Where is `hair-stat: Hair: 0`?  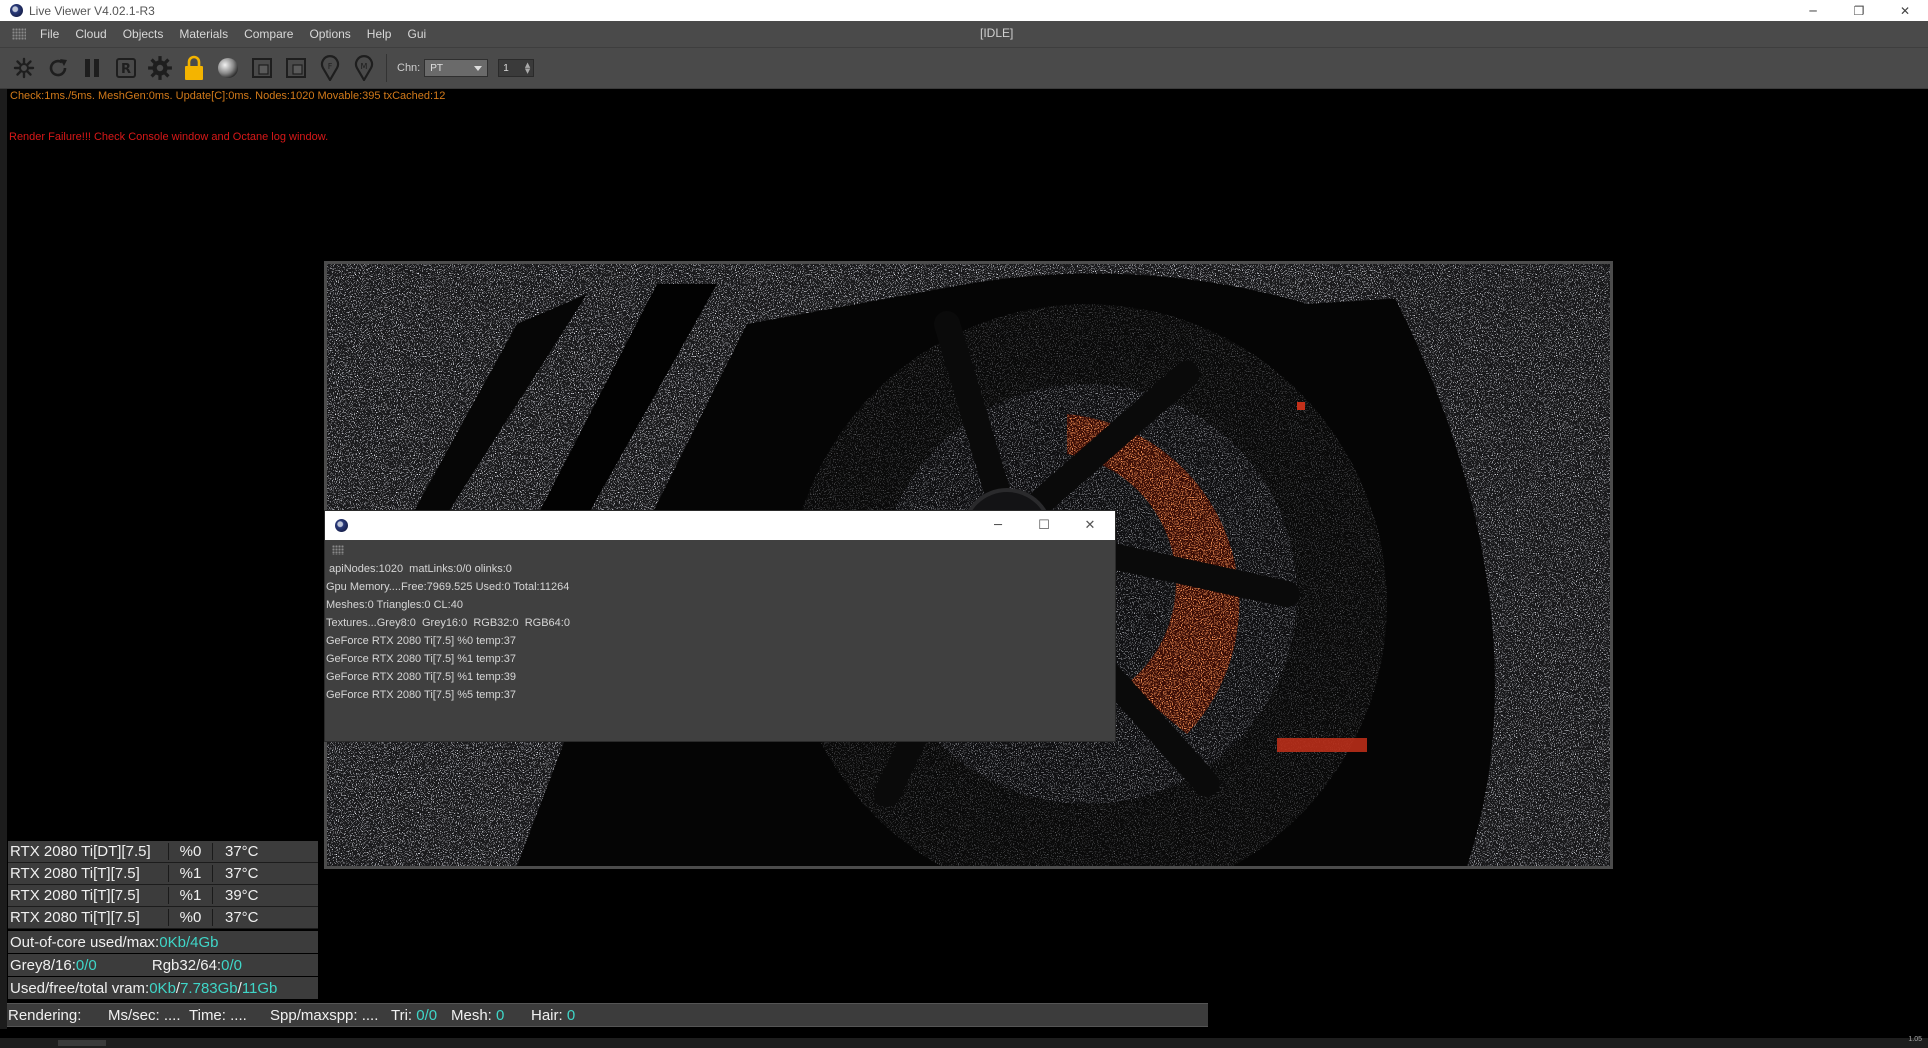 hair-stat: Hair: 0 is located at coordinates (561, 1015).